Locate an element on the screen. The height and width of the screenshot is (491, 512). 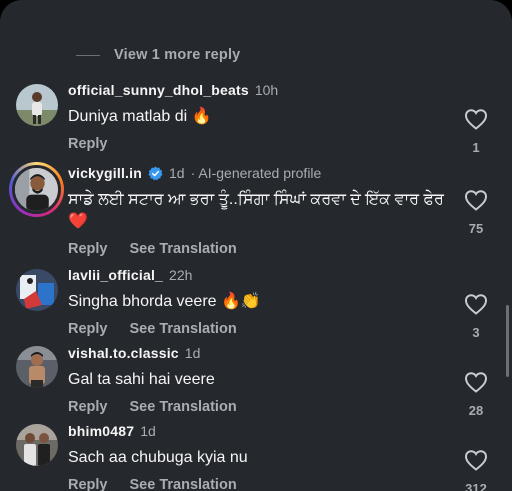
thread-line is located at coordinates (88, 55).